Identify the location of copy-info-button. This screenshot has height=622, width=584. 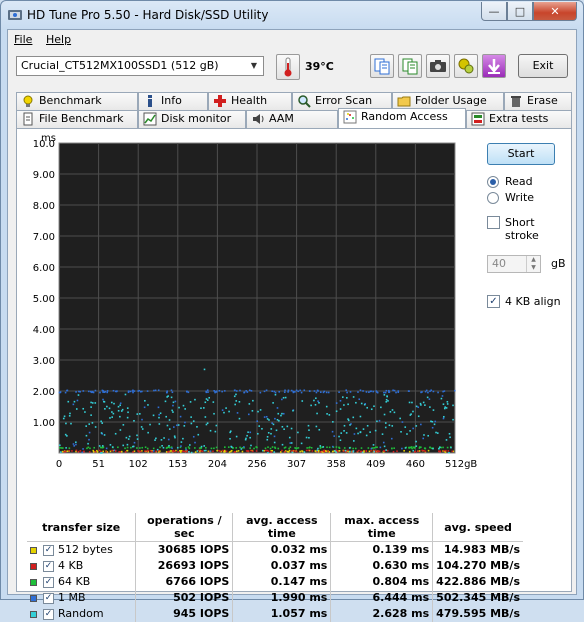
(382, 66).